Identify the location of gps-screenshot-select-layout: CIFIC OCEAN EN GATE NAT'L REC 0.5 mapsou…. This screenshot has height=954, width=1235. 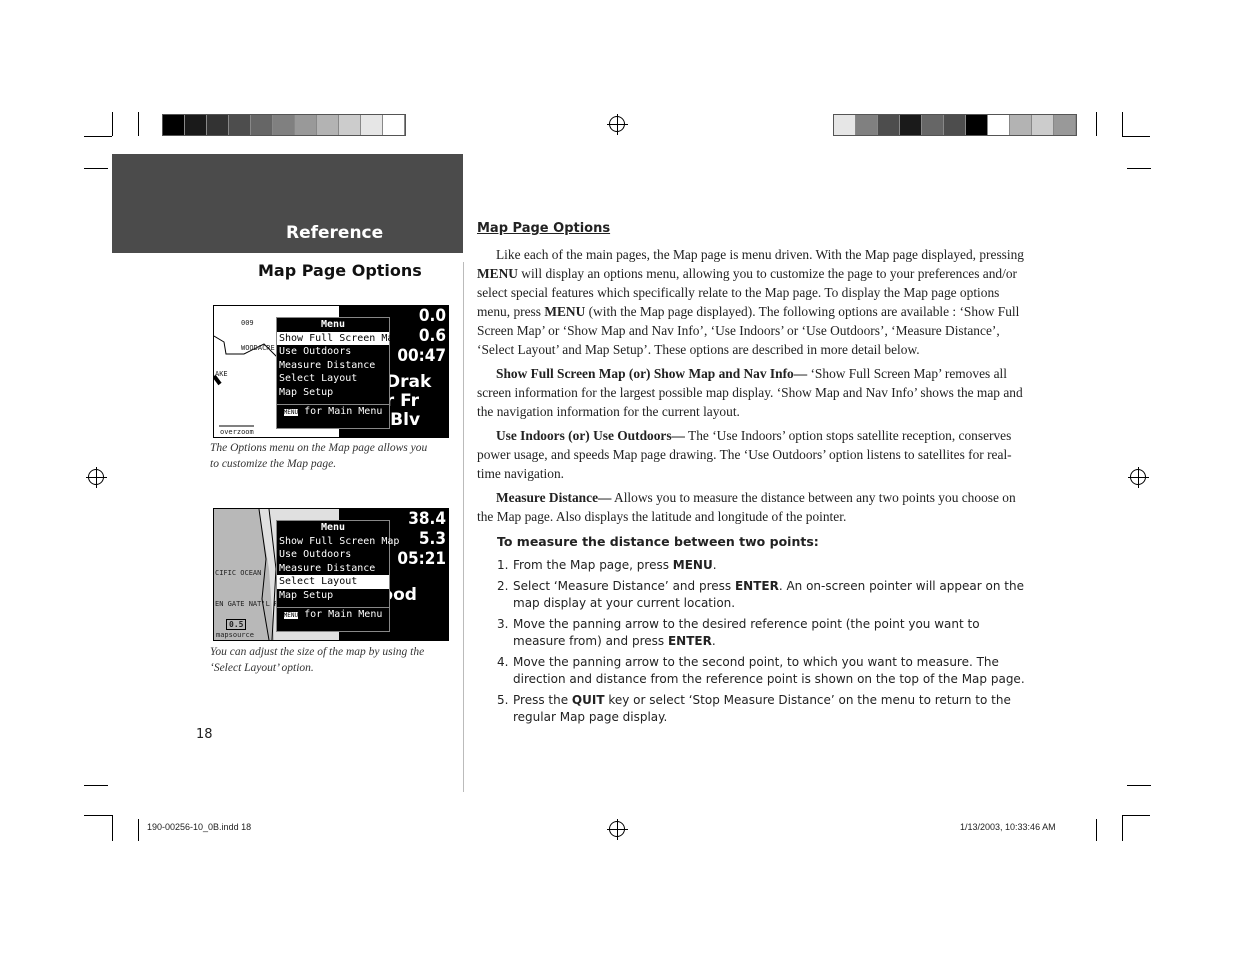
(331, 574).